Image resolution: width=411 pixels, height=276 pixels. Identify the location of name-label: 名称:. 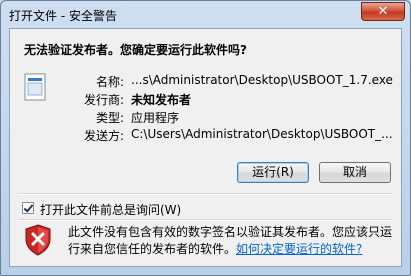
(109, 82).